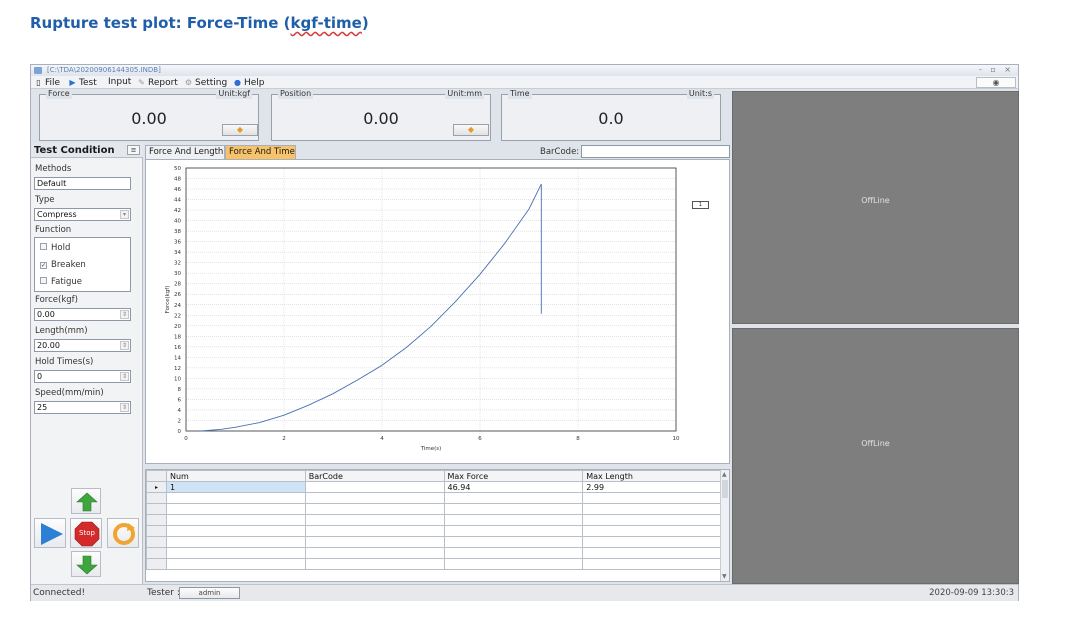 This screenshot has height=633, width=1089. What do you see at coordinates (43, 280) in the screenshot?
I see `fatigue-checkbox` at bounding box center [43, 280].